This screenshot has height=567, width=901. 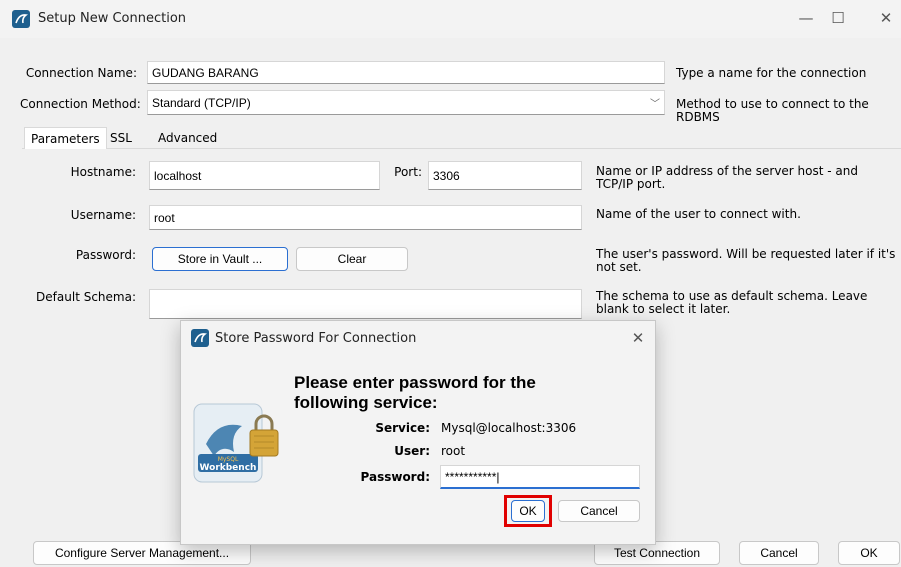 I want to click on port-label: Port:, so click(x=408, y=172).